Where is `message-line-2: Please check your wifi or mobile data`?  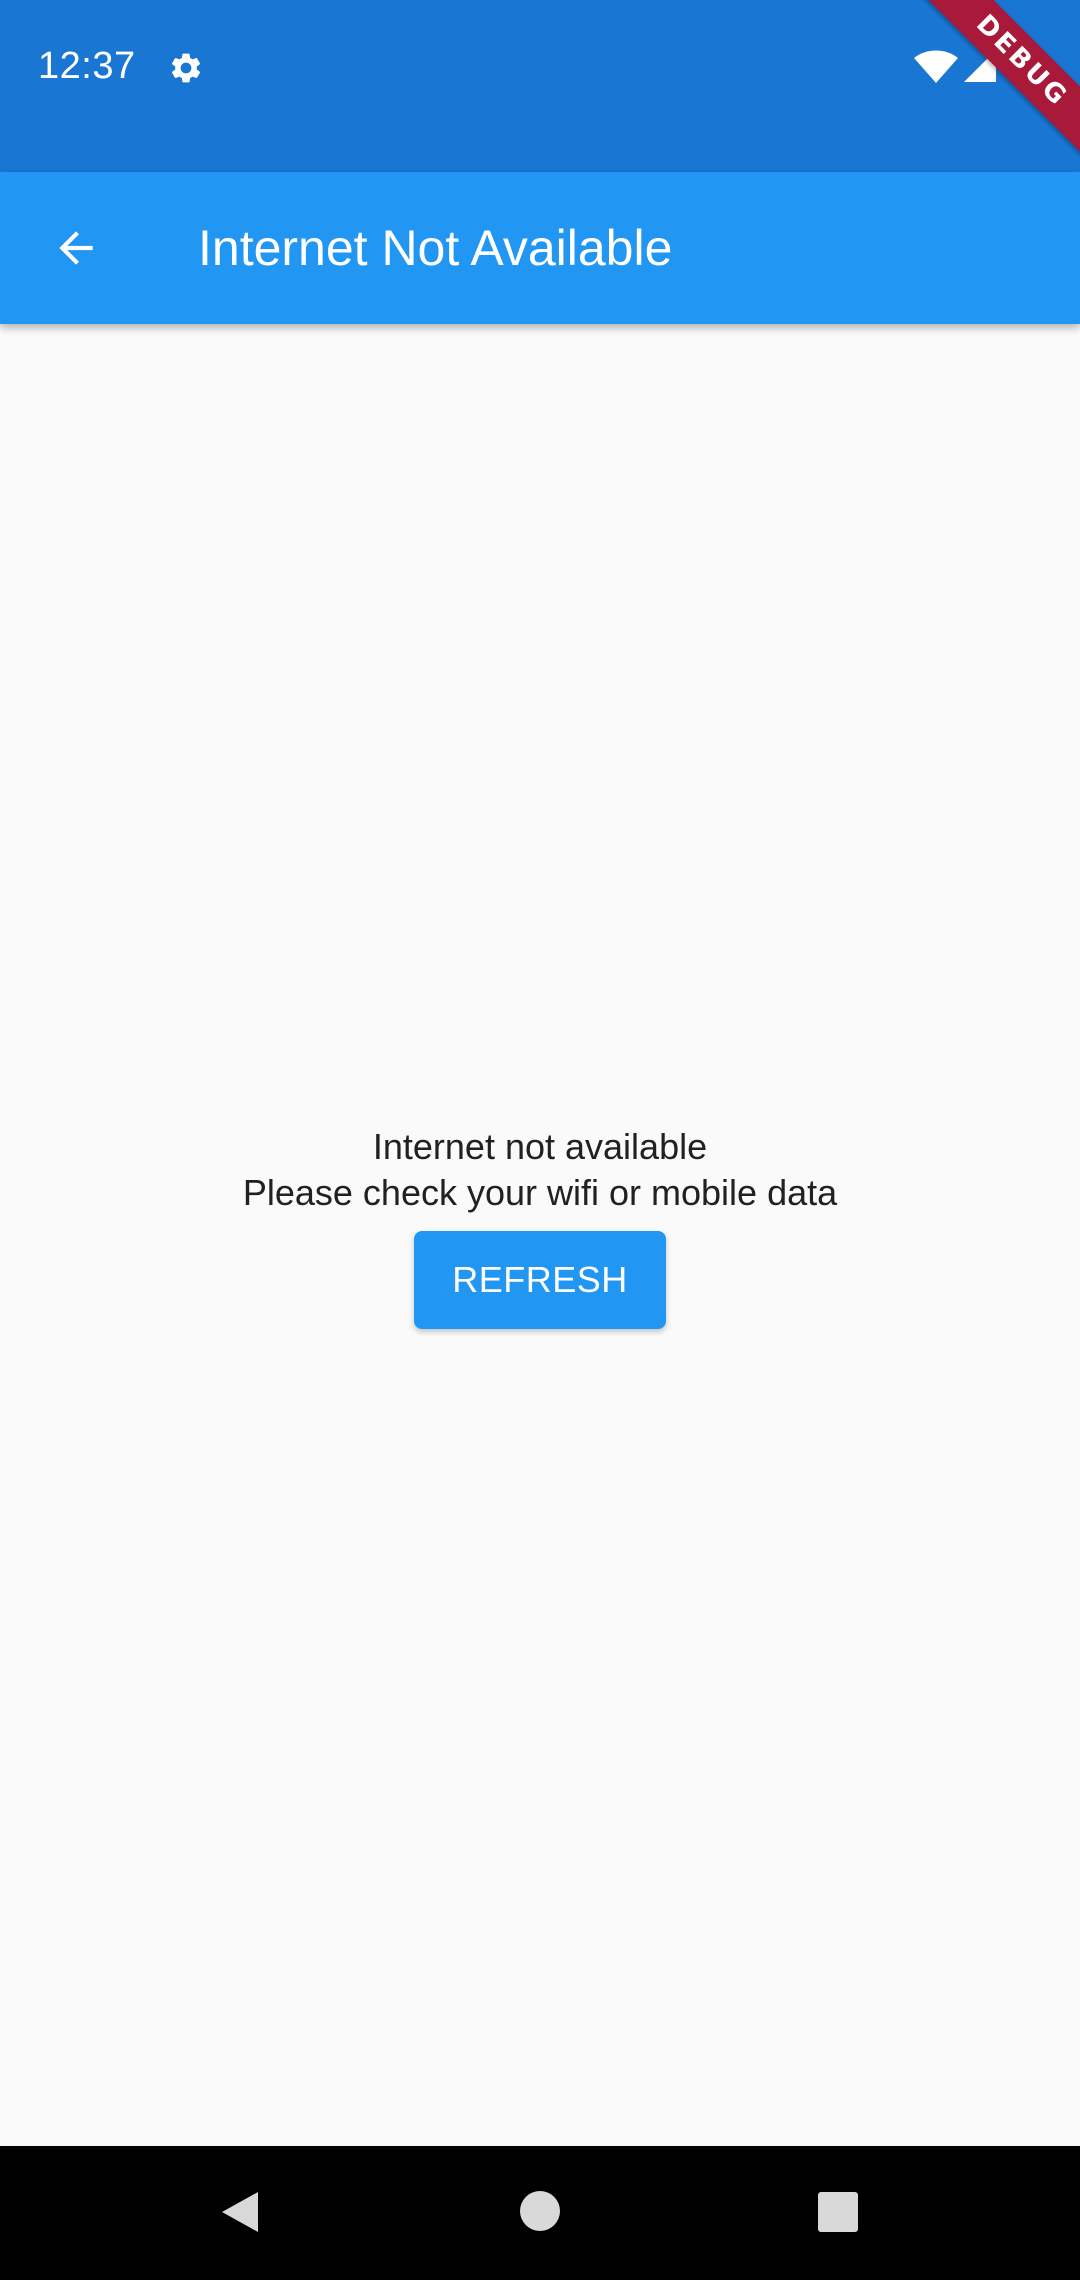 message-line-2: Please check your wifi or mobile data is located at coordinates (540, 1192).